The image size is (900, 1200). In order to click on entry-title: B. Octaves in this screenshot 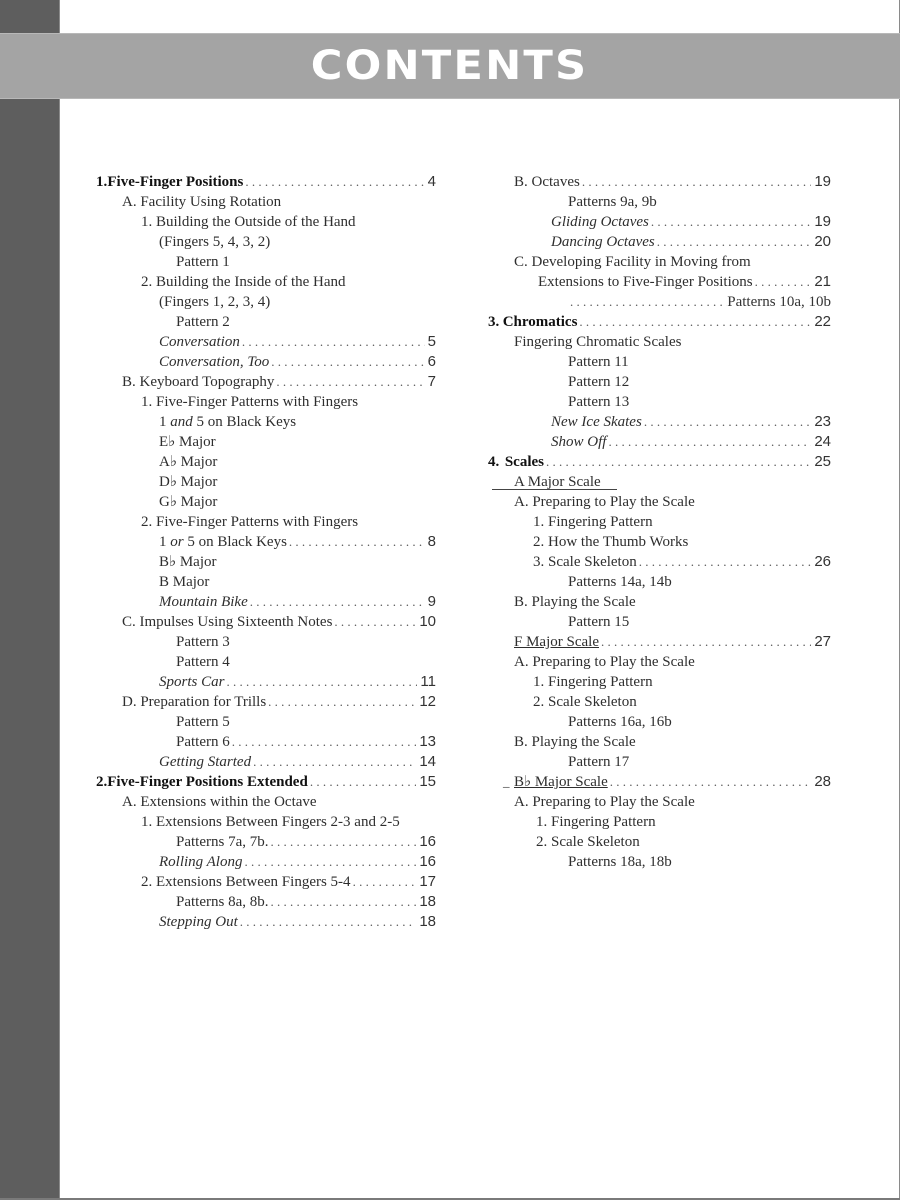, I will do `click(547, 182)`.